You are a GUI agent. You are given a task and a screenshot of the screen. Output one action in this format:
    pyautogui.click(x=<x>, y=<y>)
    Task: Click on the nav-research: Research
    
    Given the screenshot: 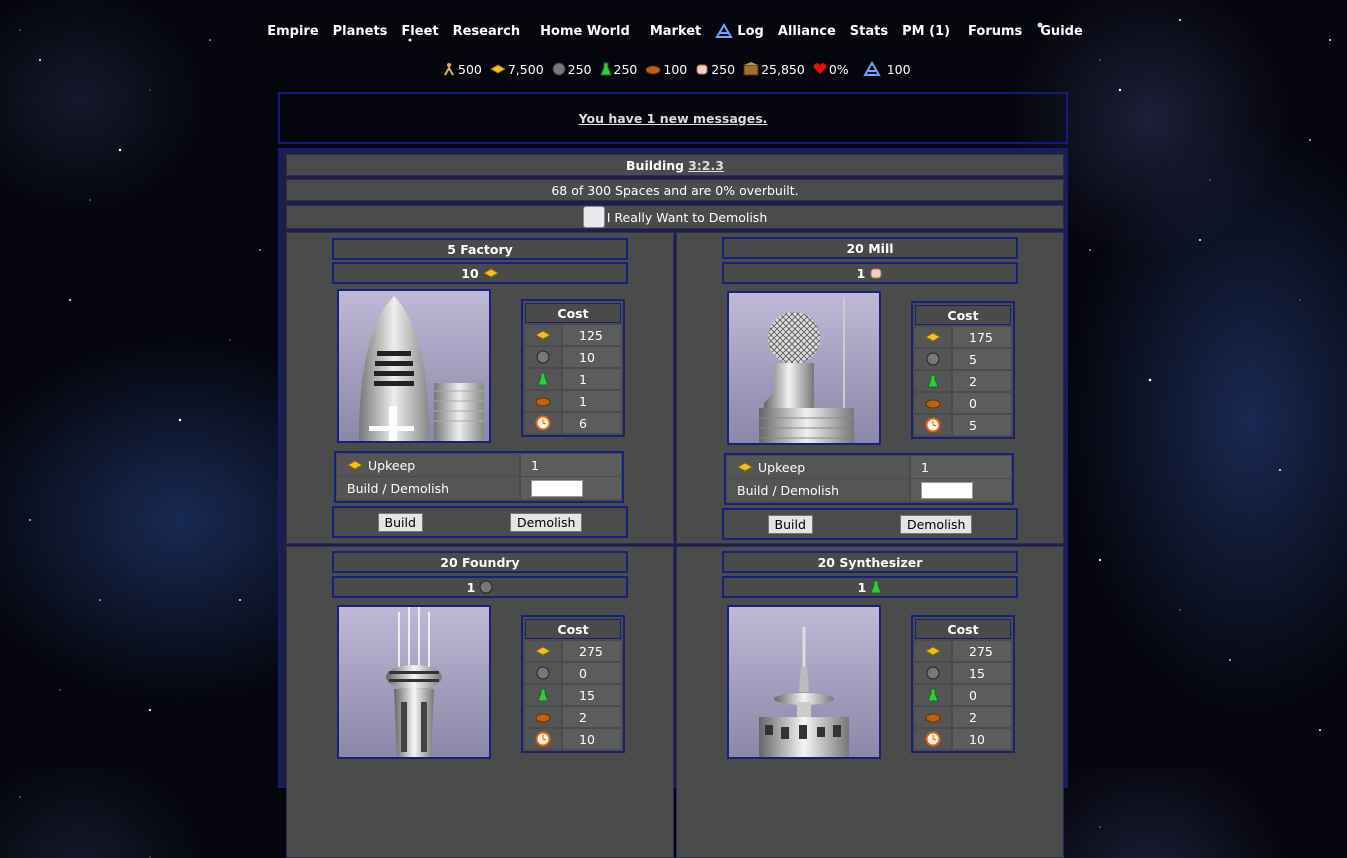 What is the action you would take?
    pyautogui.click(x=487, y=31)
    